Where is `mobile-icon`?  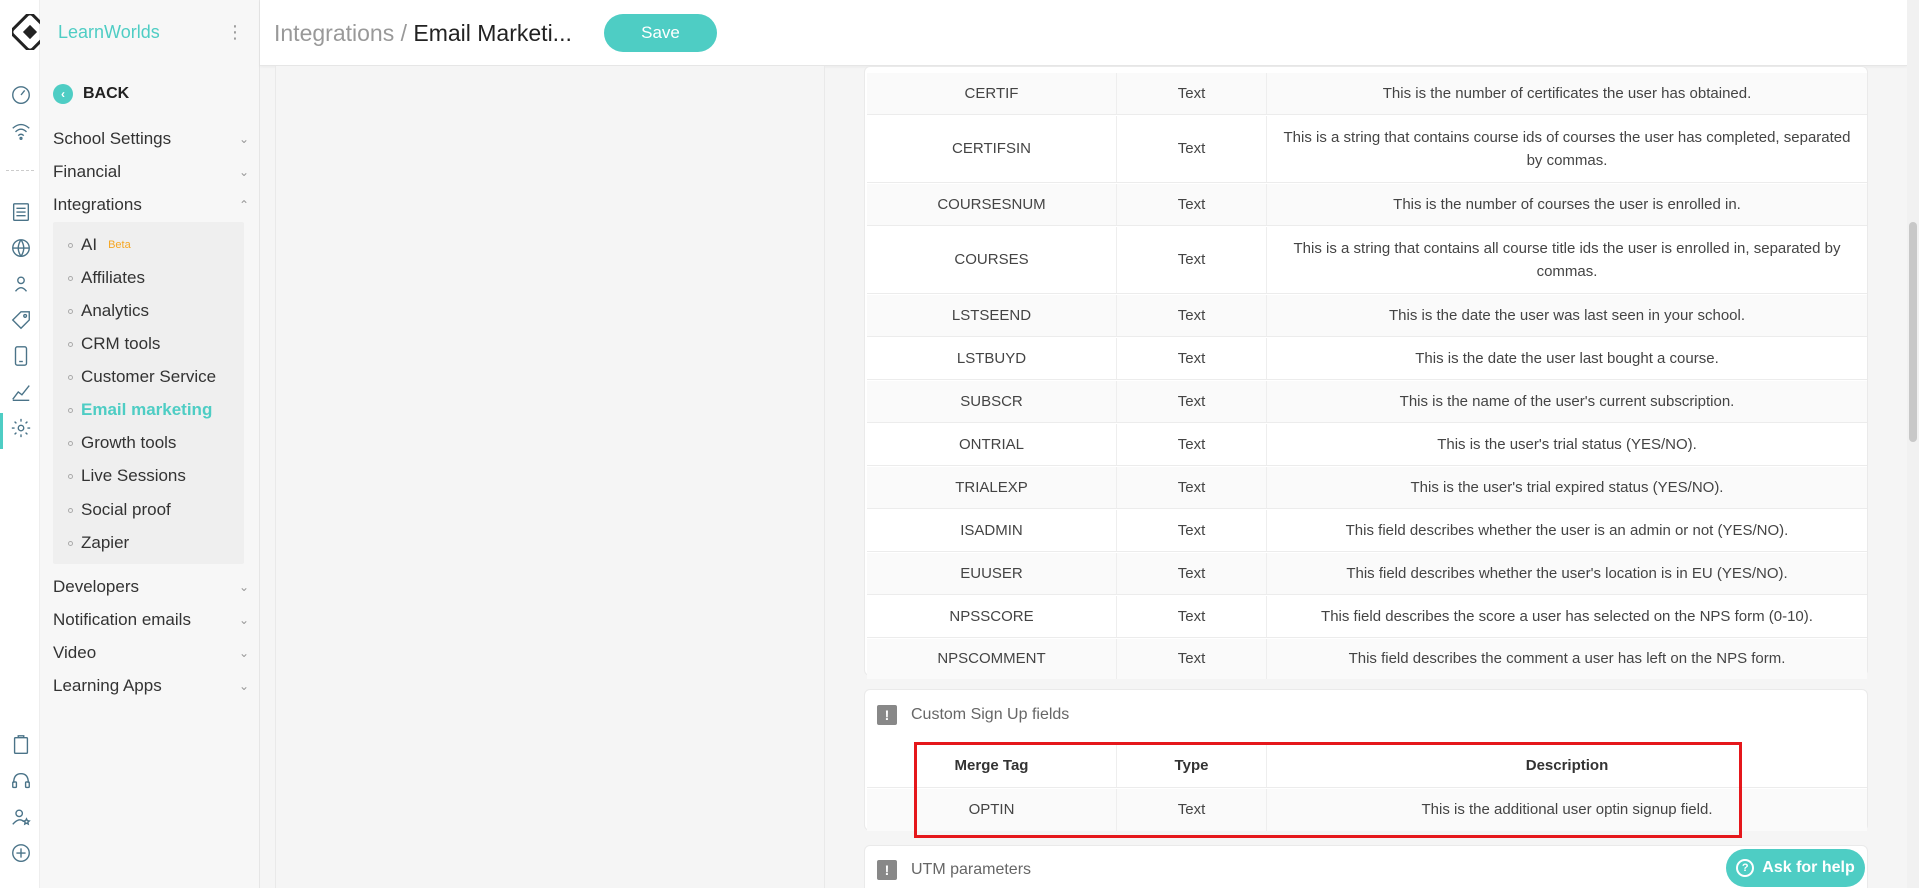 mobile-icon is located at coordinates (21, 356).